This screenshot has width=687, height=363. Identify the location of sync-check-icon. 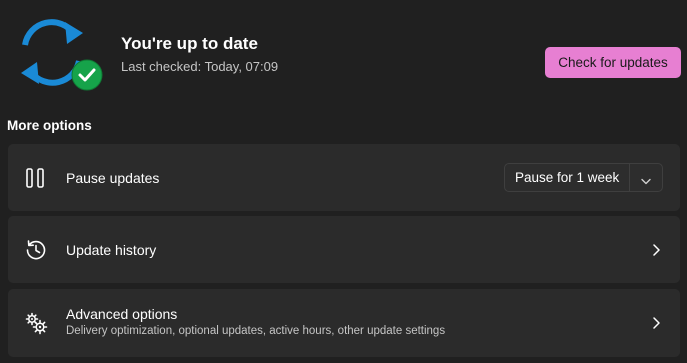
(60, 54).